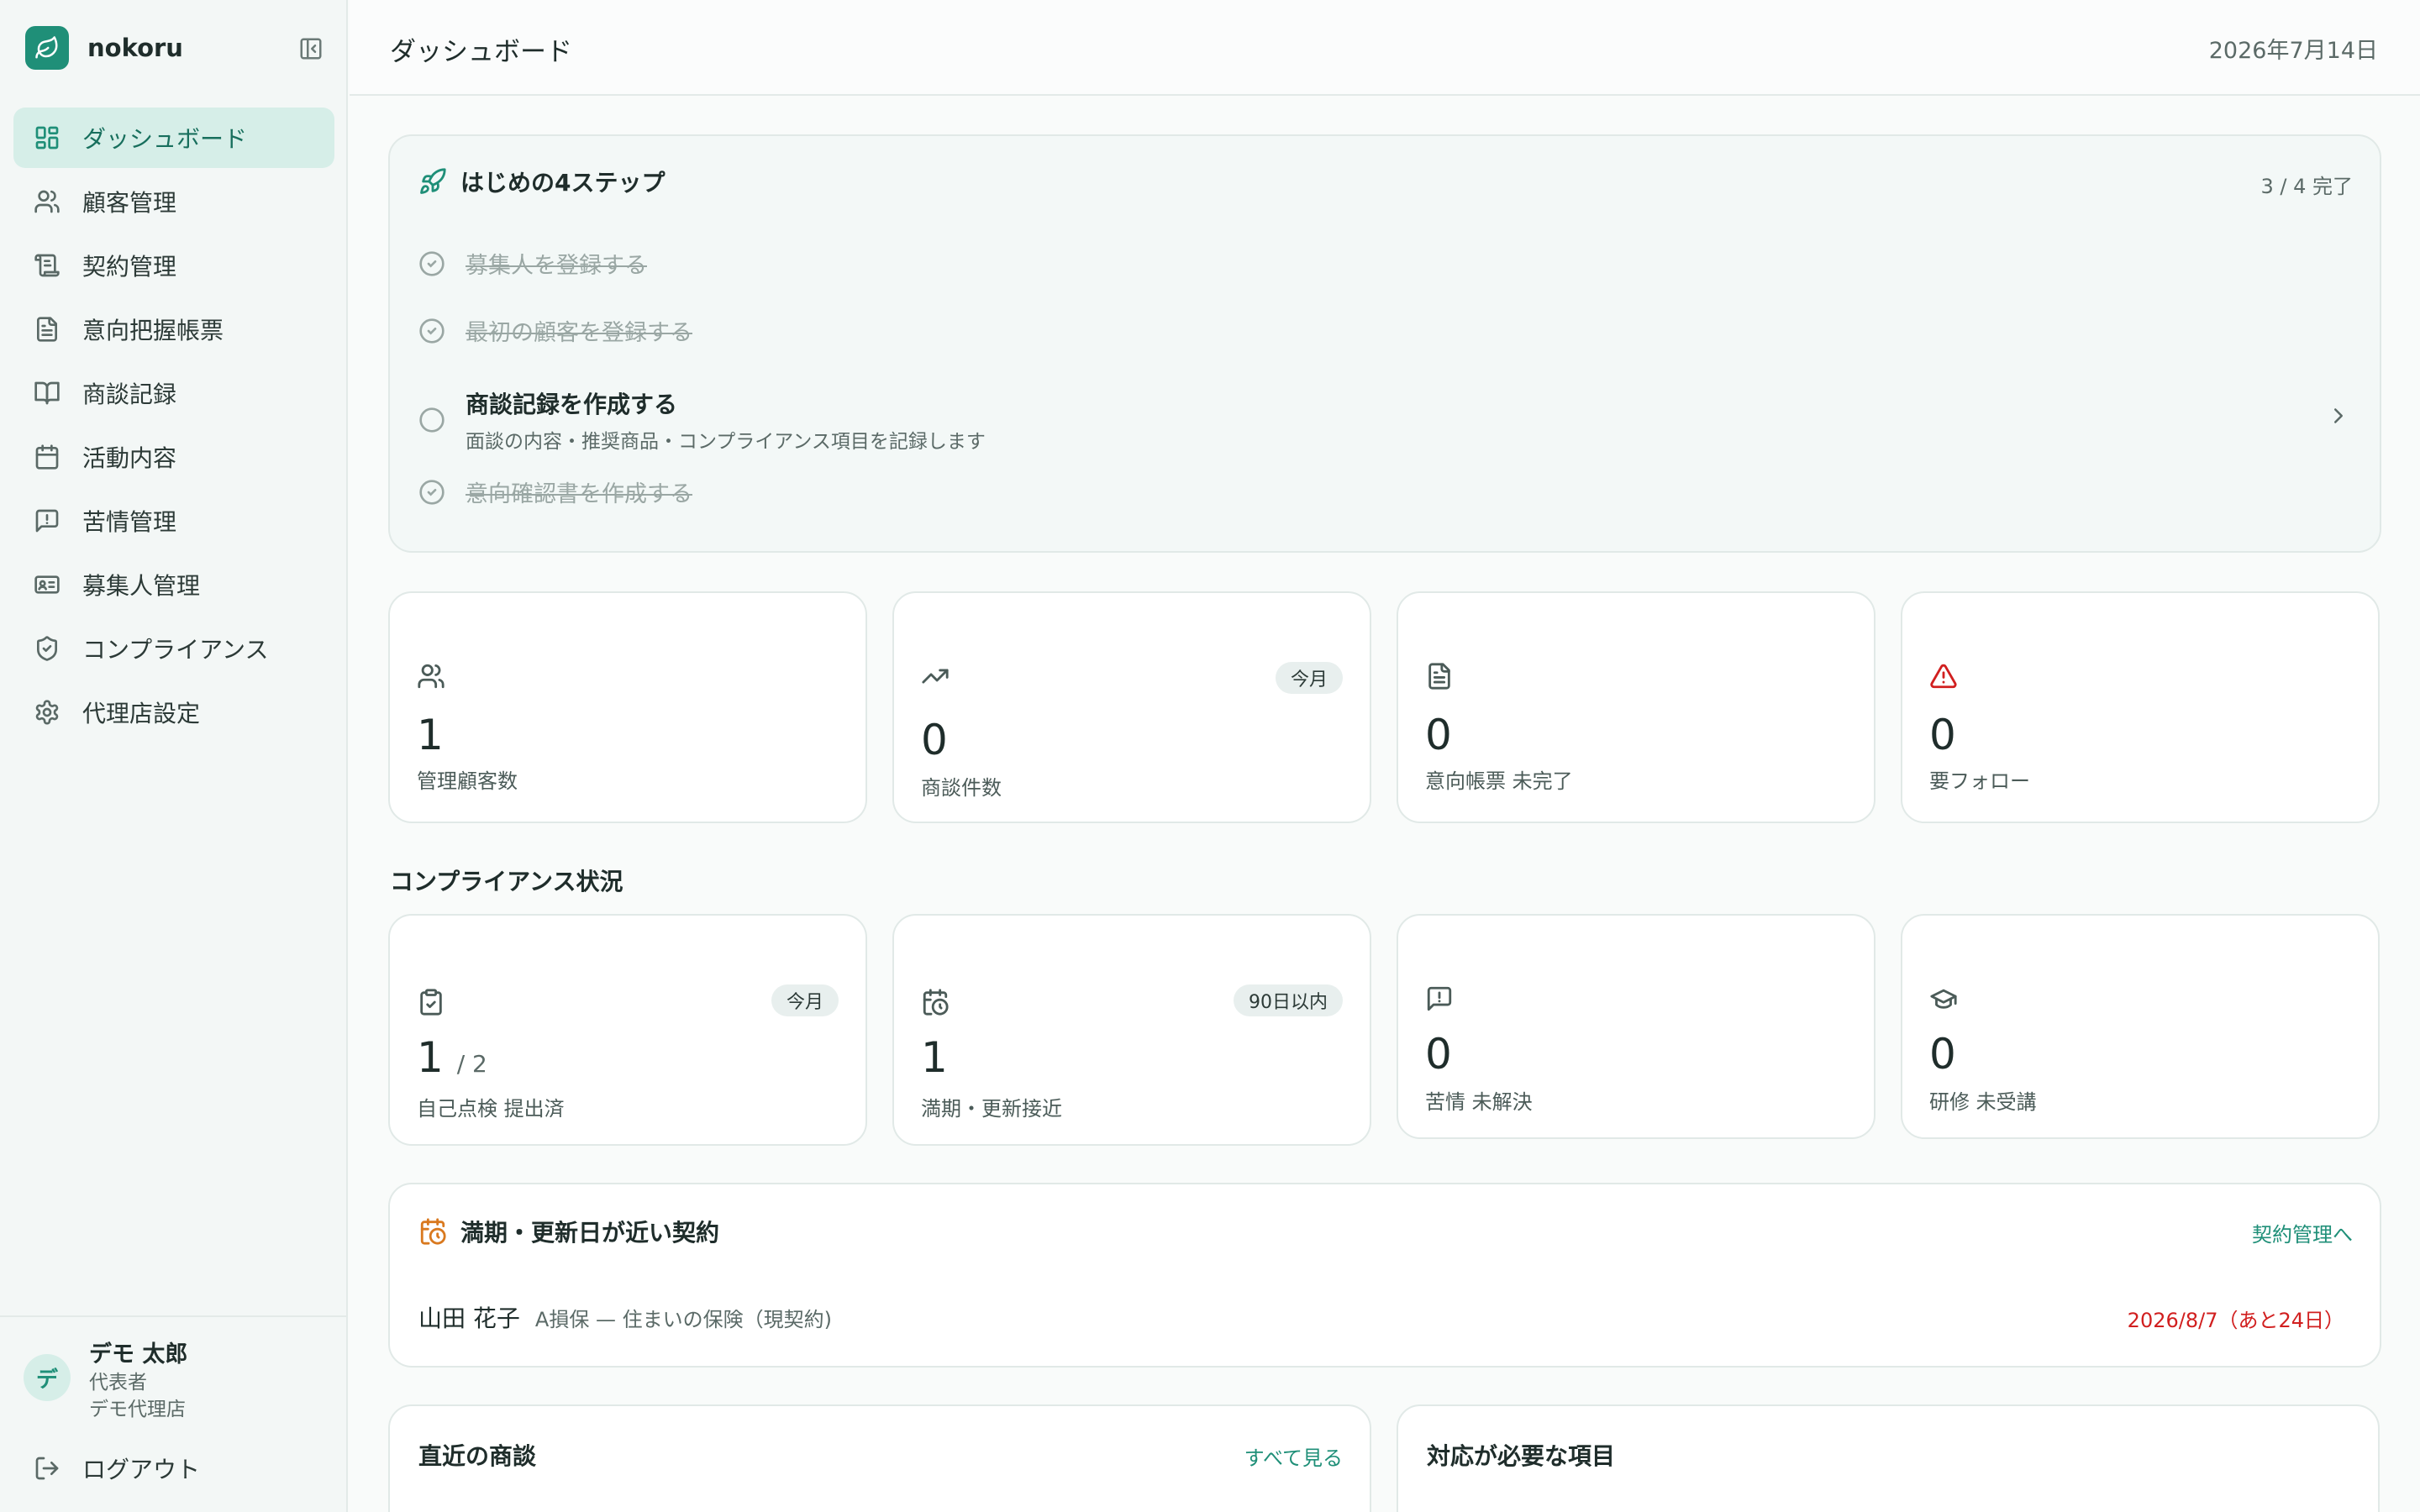 The width and height of the screenshot is (2420, 1512). I want to click on logout-button: ログアウト, so click(117, 1468).